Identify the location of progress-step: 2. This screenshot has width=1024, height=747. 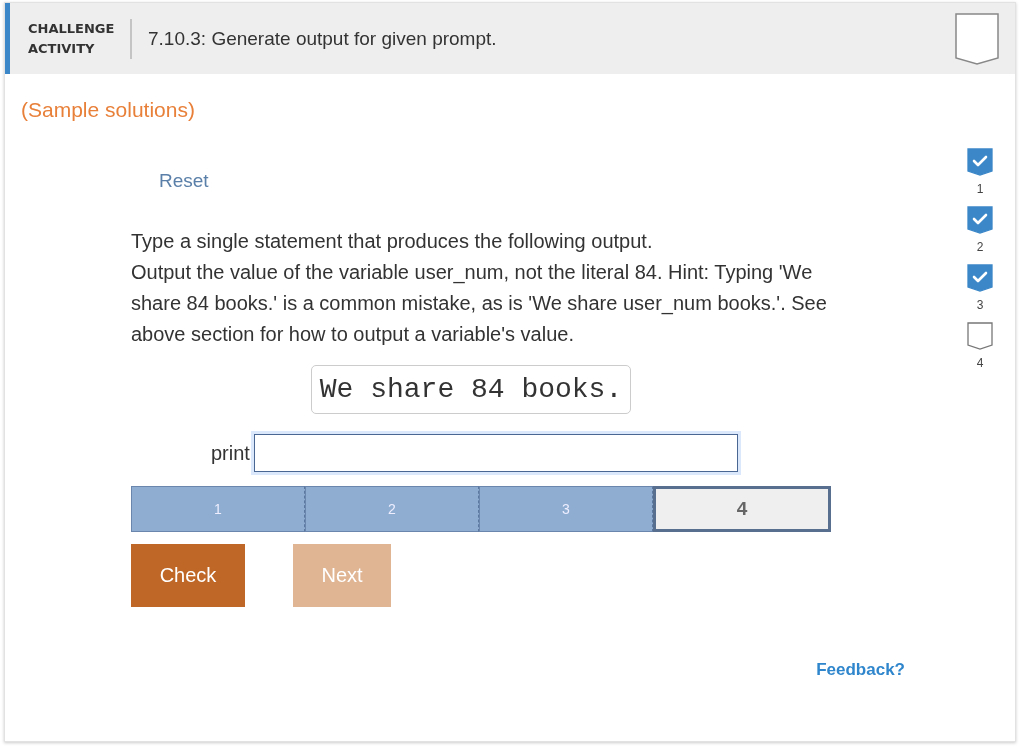
(392, 509).